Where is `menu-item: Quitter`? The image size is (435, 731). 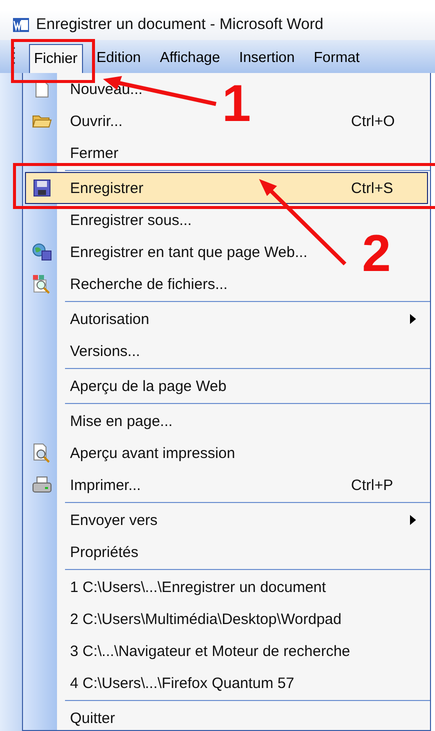 menu-item: Quitter is located at coordinates (93, 718).